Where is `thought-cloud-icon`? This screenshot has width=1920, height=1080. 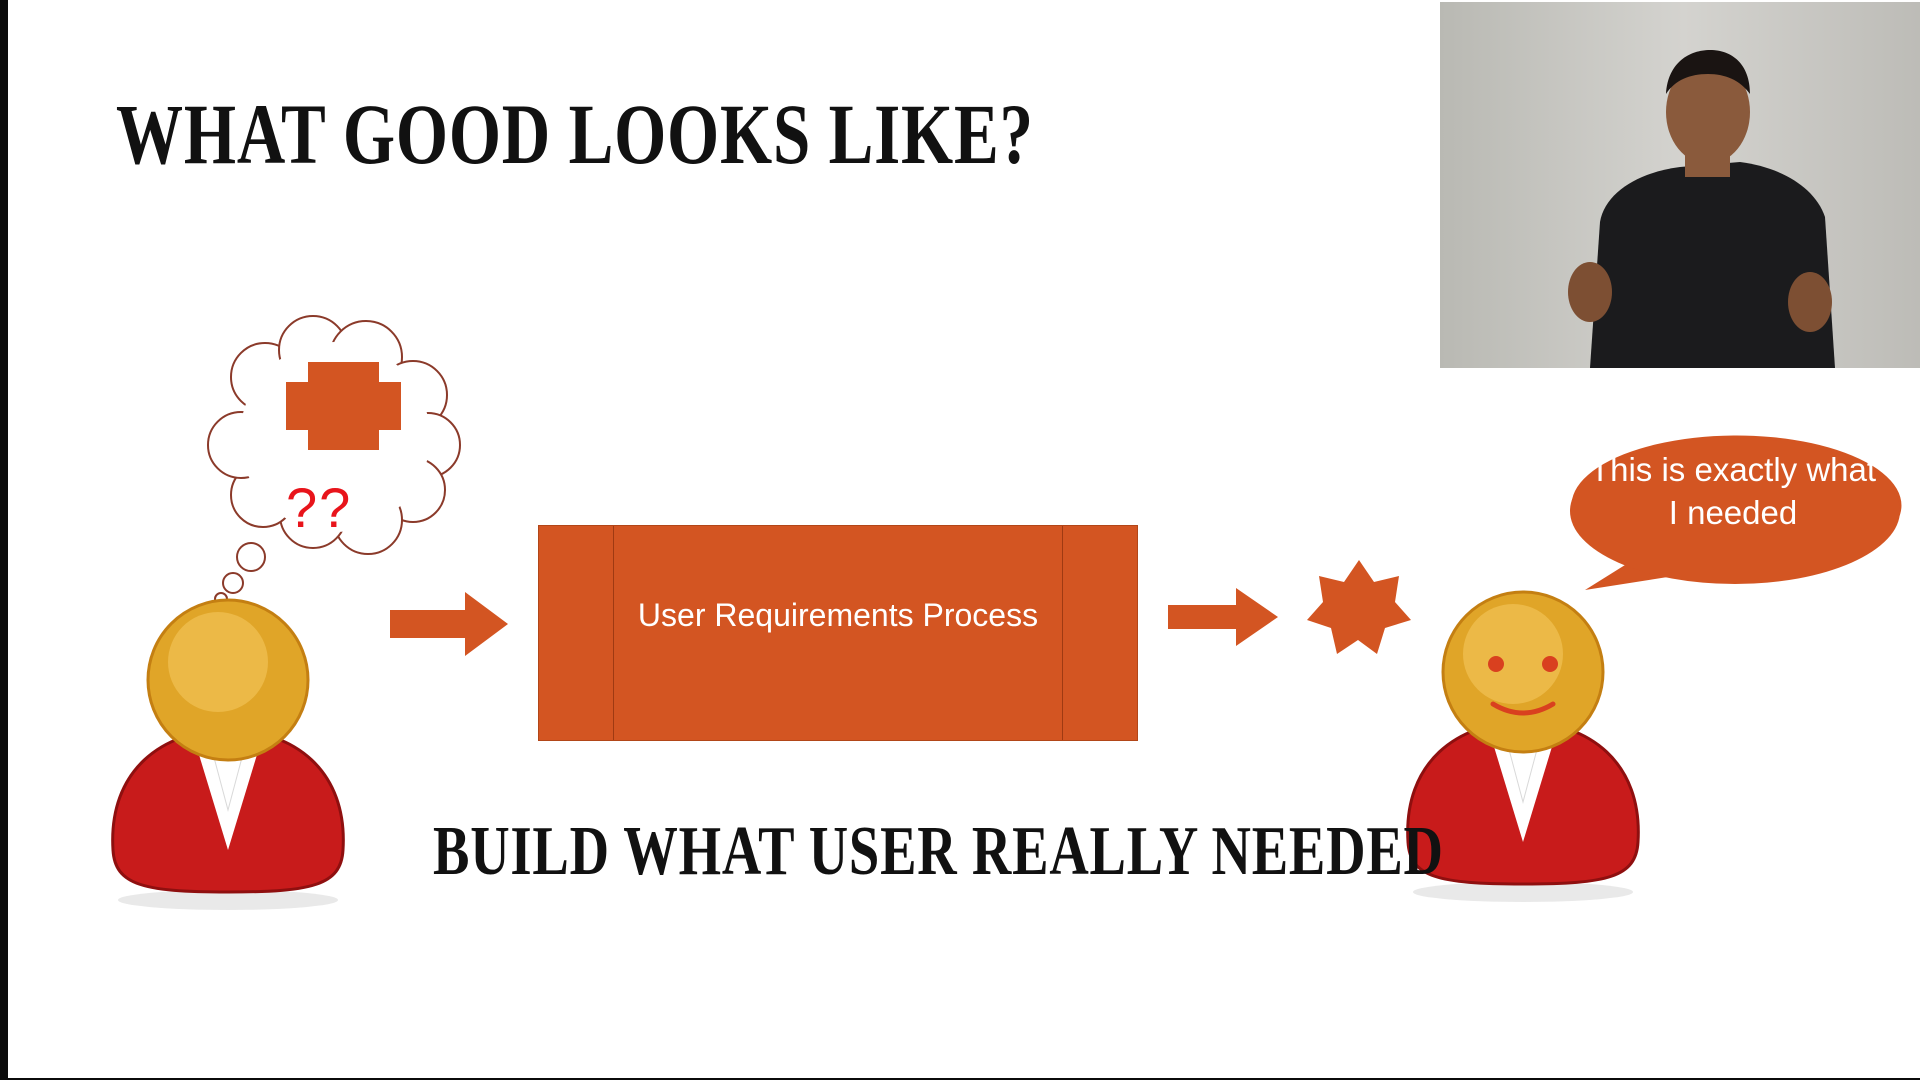 thought-cloud-icon is located at coordinates (334, 460).